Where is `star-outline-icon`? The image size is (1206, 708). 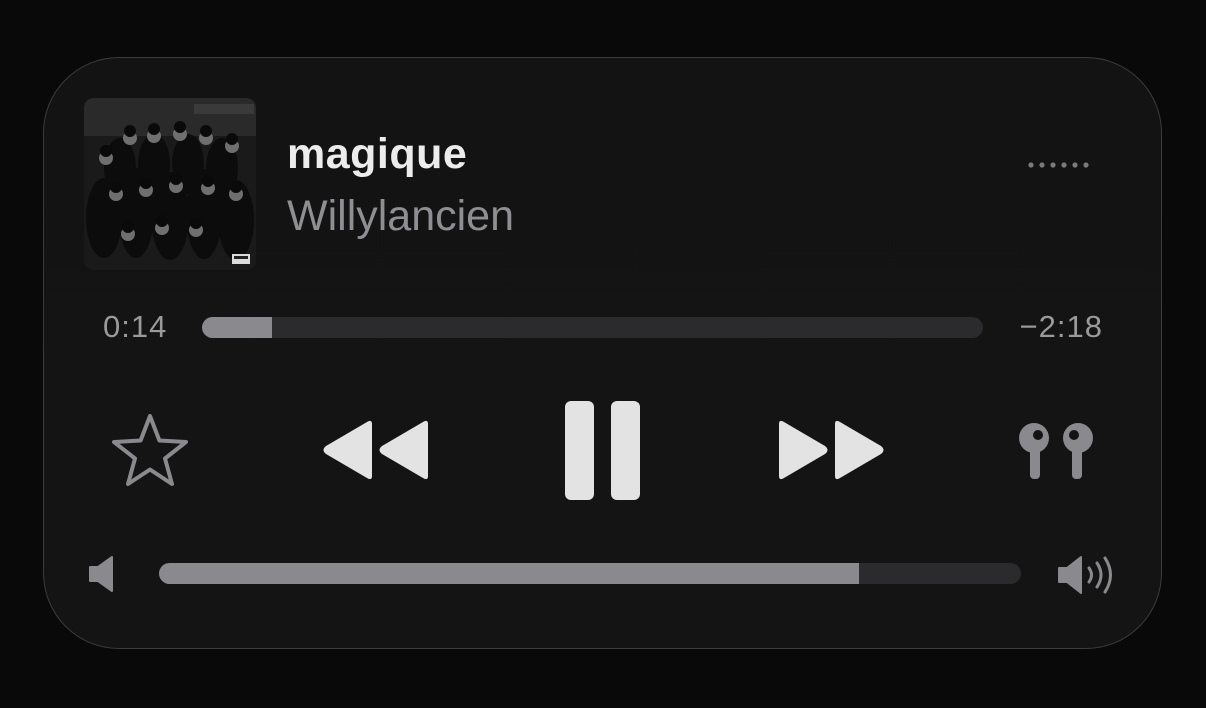 star-outline-icon is located at coordinates (150, 450).